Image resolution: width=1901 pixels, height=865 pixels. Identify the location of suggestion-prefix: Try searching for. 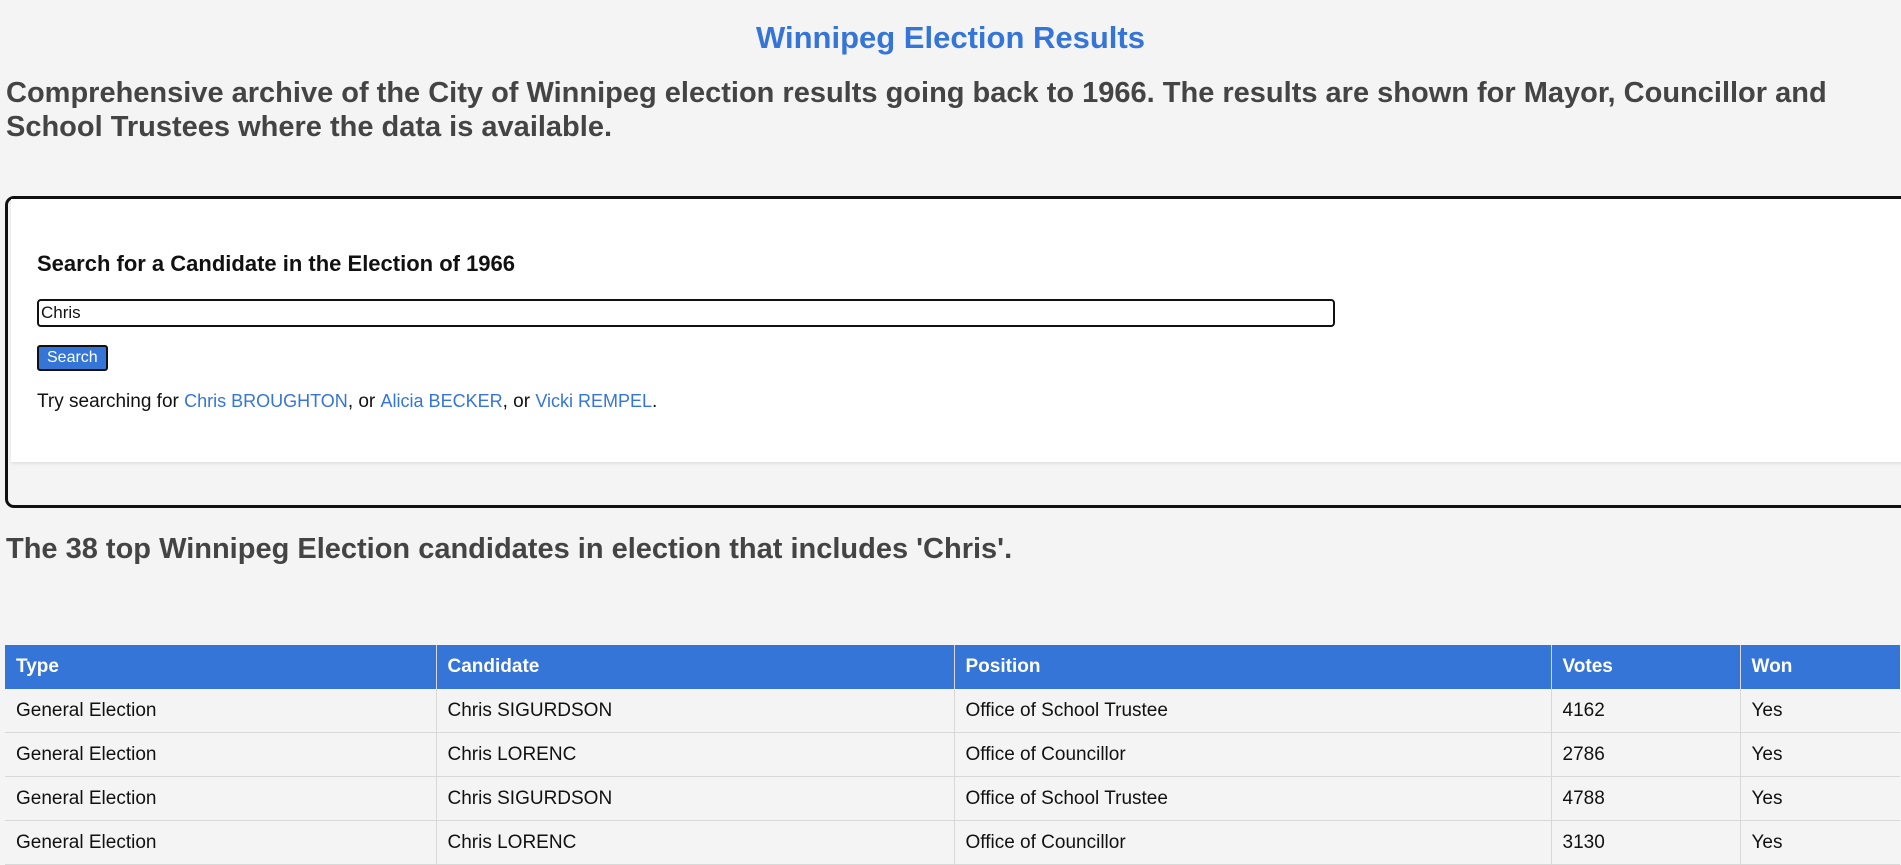
(108, 401).